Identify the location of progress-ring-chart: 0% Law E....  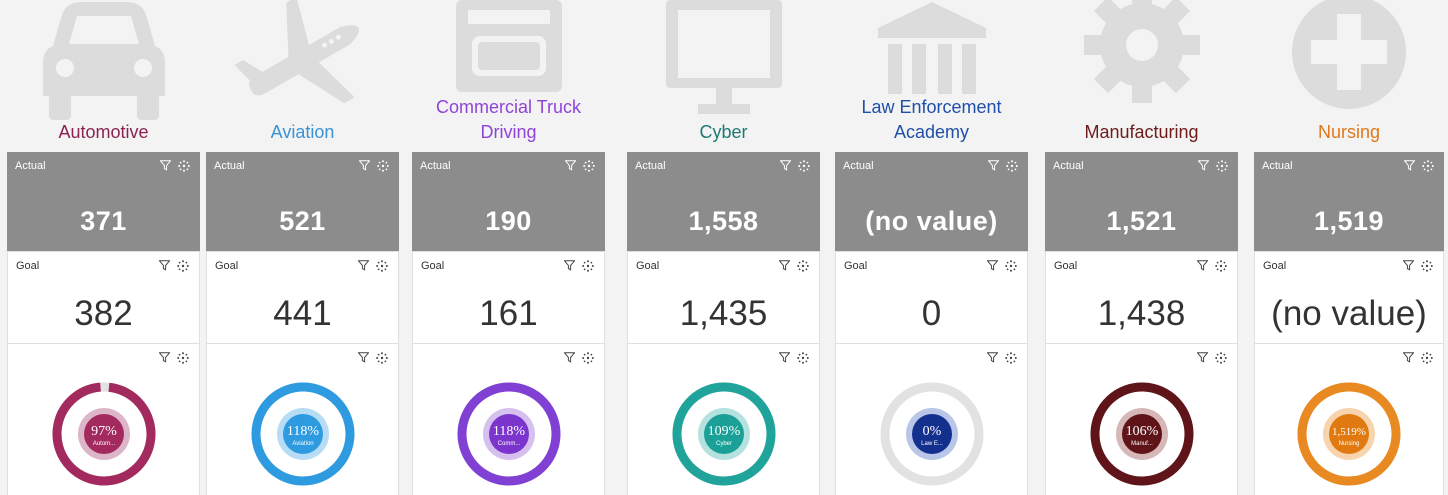
(931, 434).